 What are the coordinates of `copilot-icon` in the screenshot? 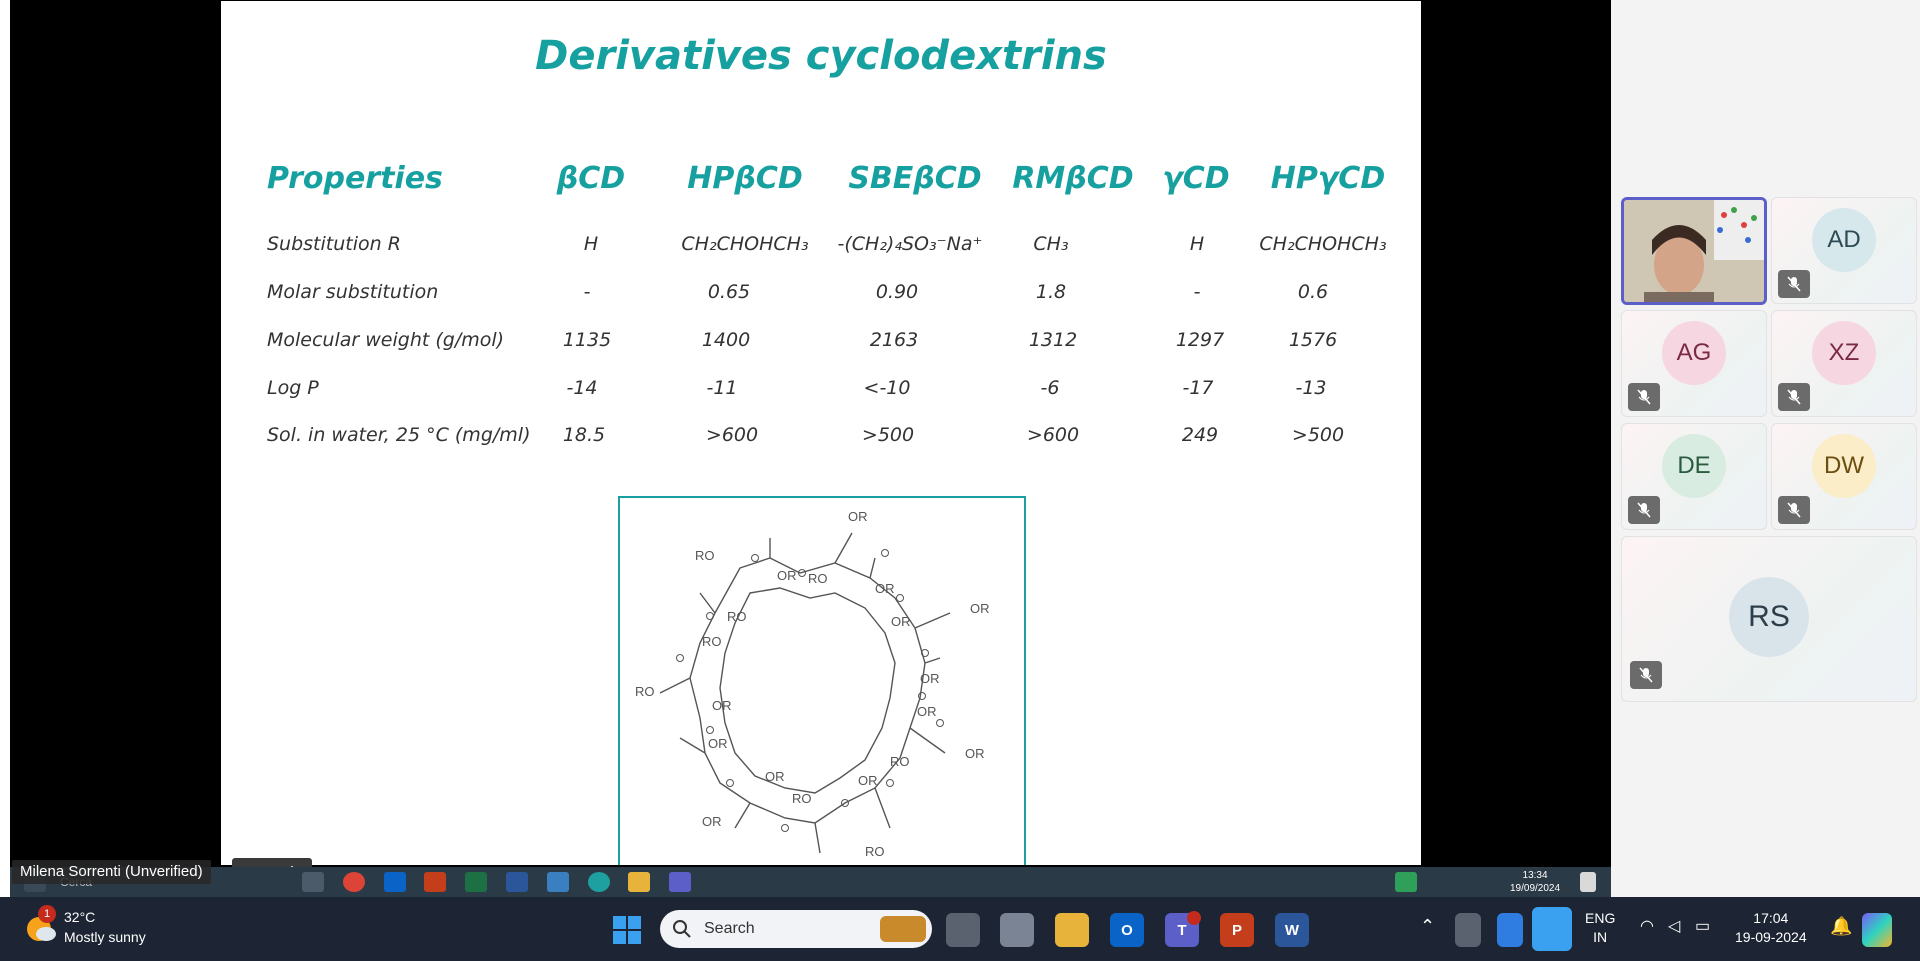 It's located at (1877, 930).